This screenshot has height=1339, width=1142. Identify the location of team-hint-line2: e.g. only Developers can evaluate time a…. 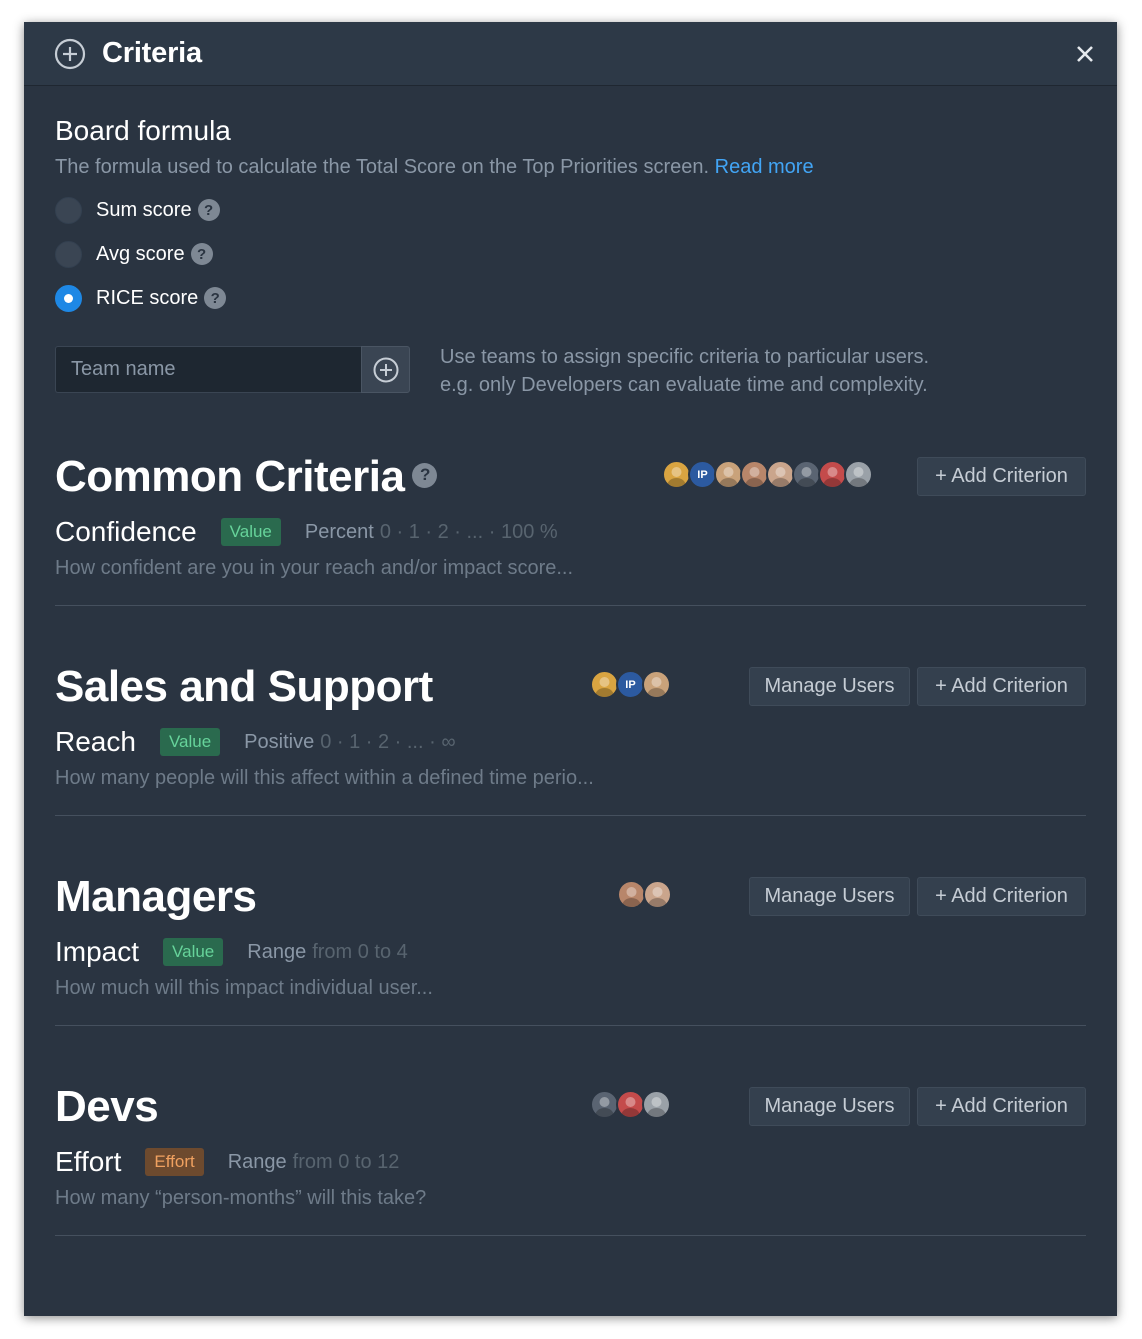
(684, 385).